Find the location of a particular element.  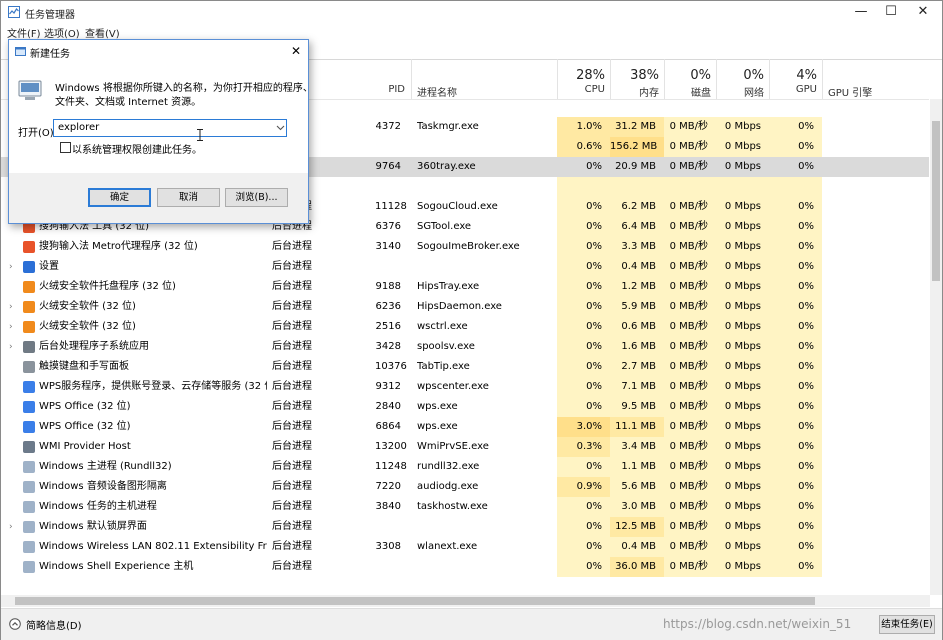

cell-memory: 1.2 MB is located at coordinates (637, 287).